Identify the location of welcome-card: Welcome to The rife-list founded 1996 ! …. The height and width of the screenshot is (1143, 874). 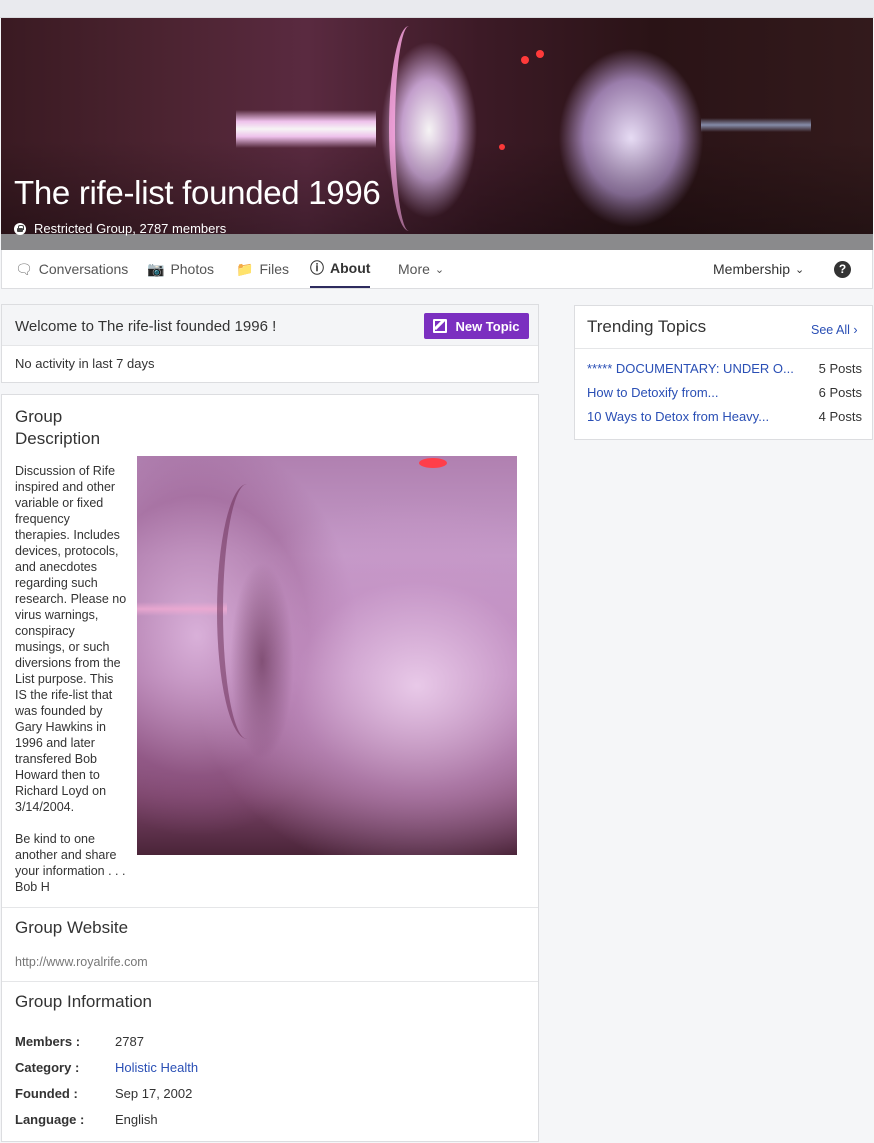
(270, 343).